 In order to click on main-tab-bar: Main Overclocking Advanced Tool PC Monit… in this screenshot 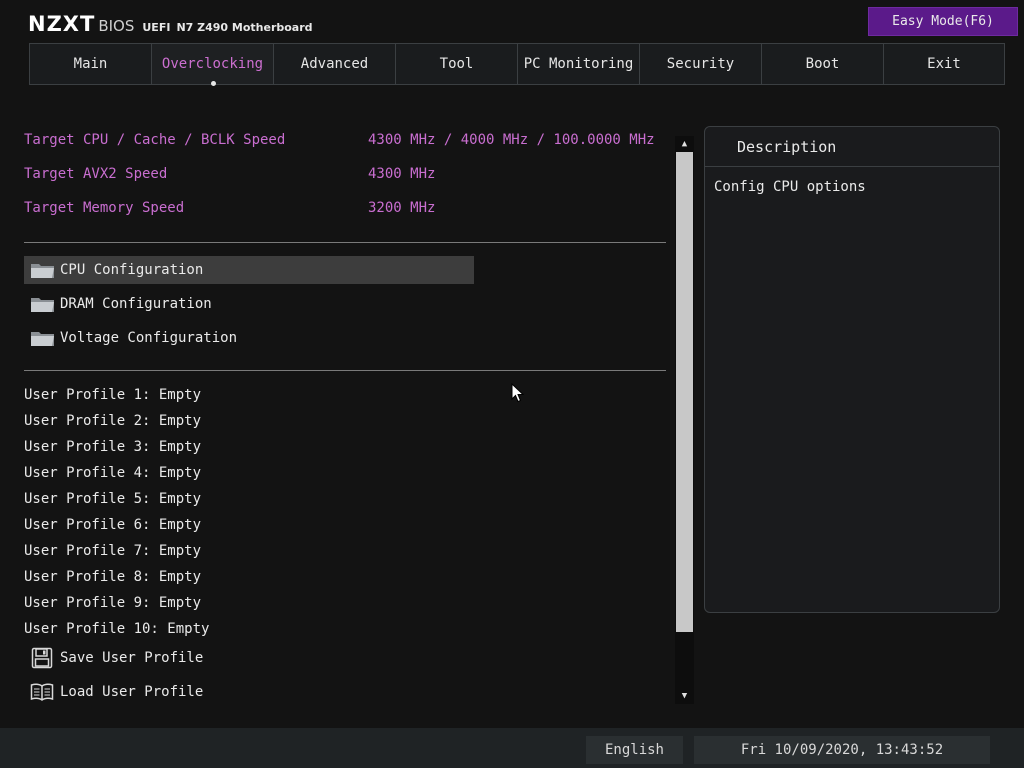, I will do `click(517, 64)`.